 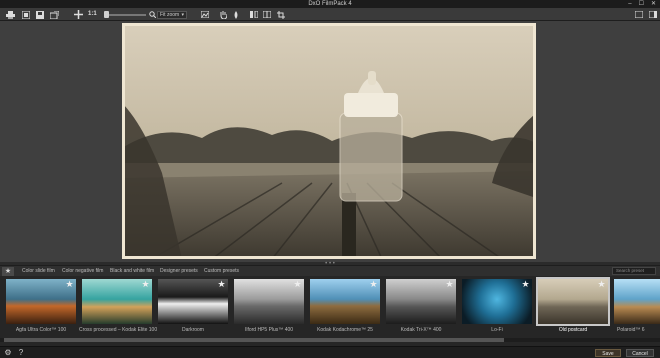 I want to click on preset-scrollbar-thumb, so click(x=254, y=340).